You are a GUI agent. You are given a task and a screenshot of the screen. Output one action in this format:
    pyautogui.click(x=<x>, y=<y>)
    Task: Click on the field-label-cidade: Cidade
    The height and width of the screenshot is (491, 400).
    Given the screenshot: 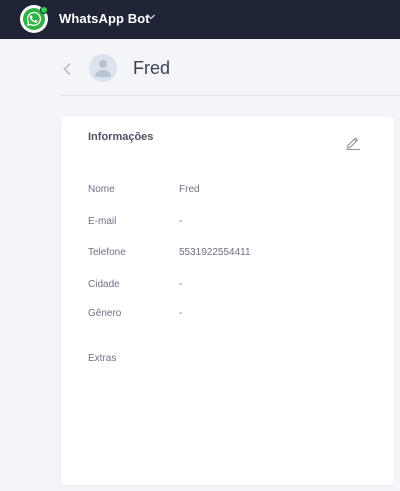 What is the action you would take?
    pyautogui.click(x=104, y=284)
    